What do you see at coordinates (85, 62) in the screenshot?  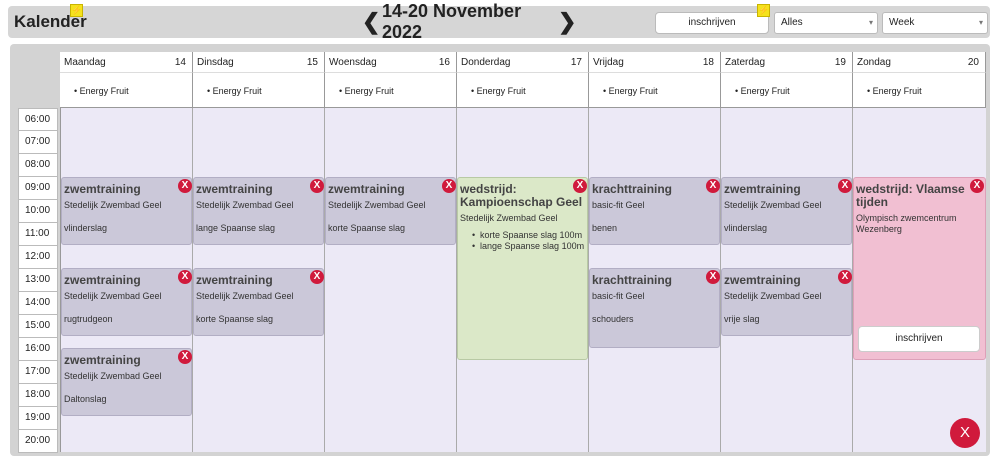 I see `day-name: Maandag` at bounding box center [85, 62].